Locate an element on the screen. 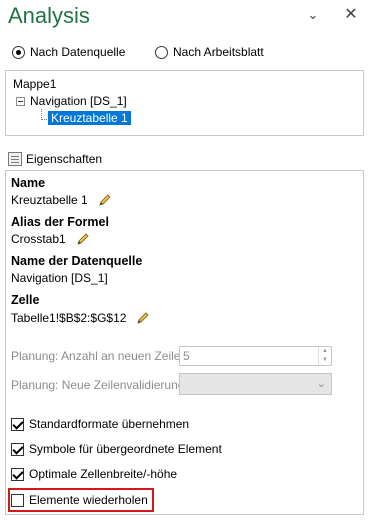 This screenshot has height=521, width=370. task-pane-header: Analysis ⌄ ✕ is located at coordinates (185, 15).